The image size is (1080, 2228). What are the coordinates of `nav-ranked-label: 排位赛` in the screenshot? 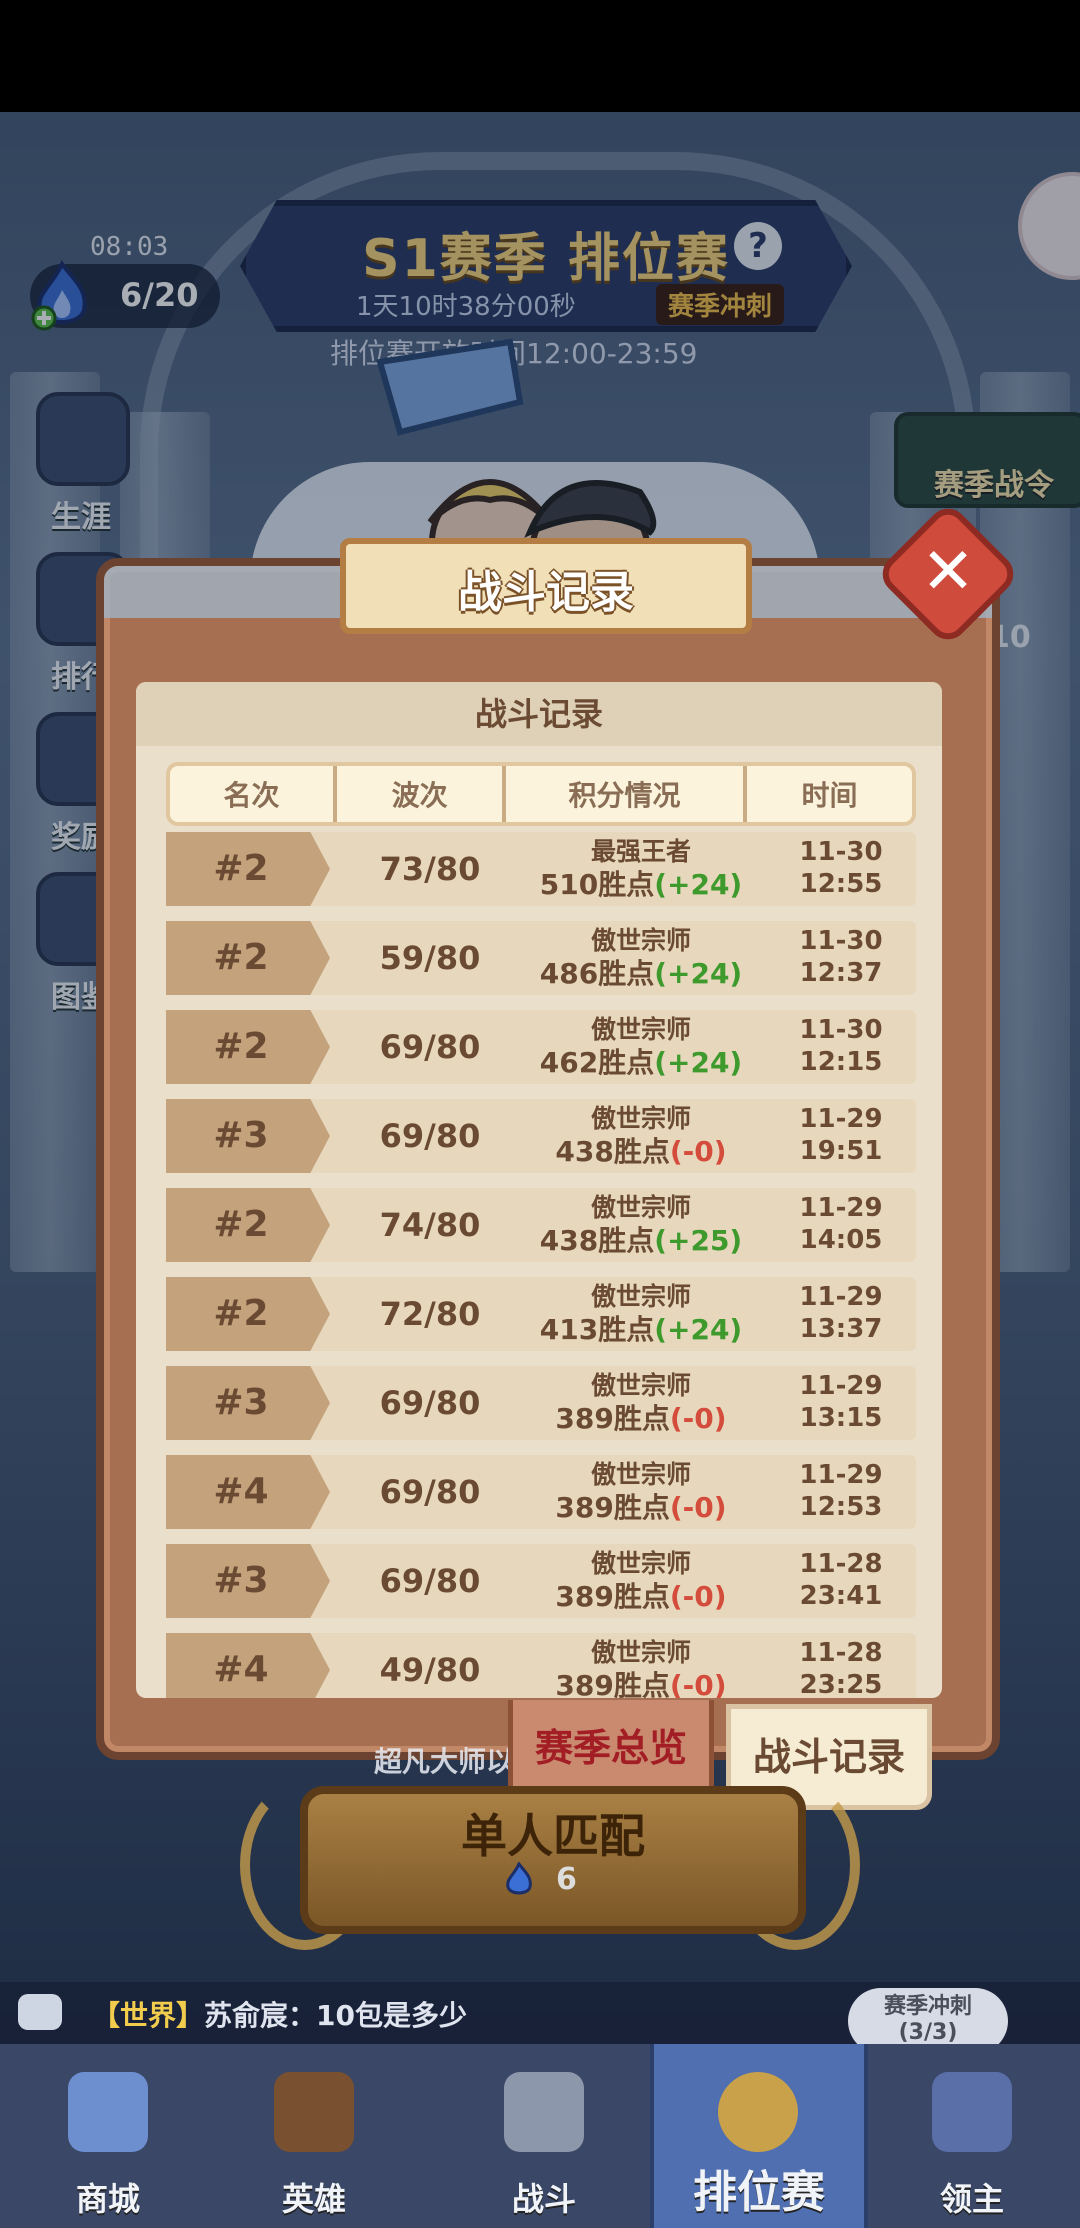 It's located at (759, 2192).